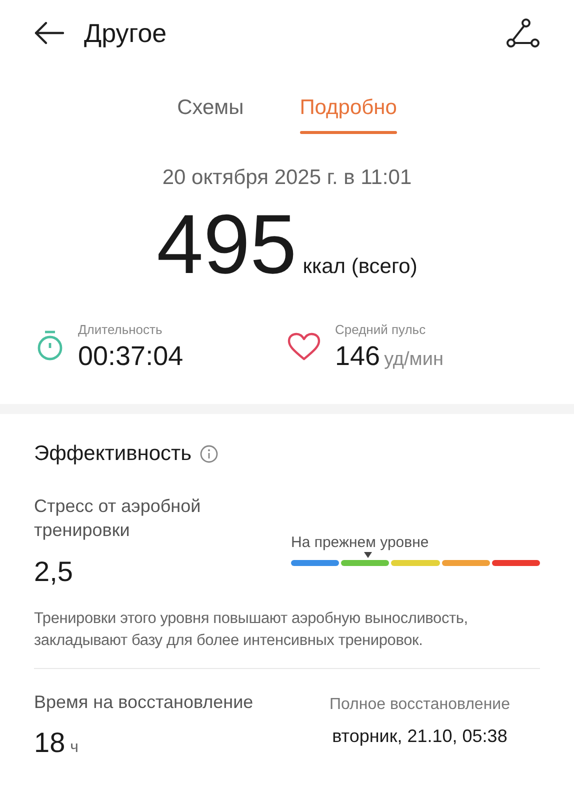  I want to click on recovery-value: 18, so click(50, 743).